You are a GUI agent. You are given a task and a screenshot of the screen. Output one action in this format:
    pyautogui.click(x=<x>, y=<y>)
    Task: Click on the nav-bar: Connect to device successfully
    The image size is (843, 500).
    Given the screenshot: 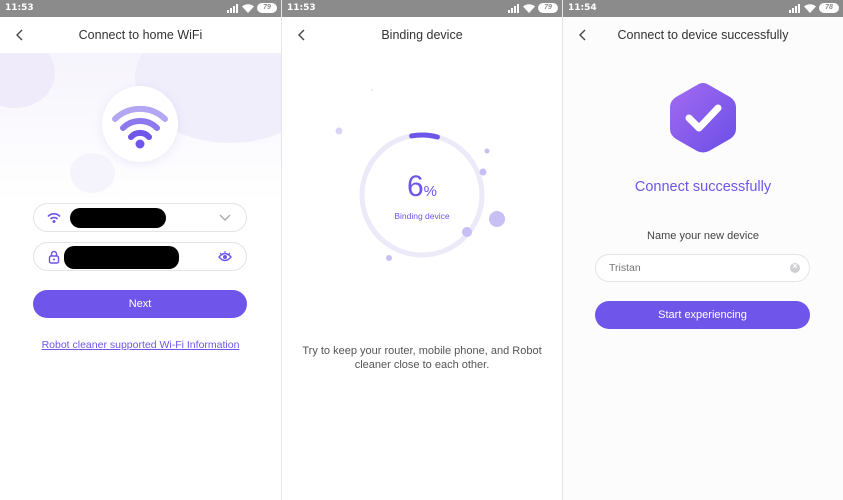 What is the action you would take?
    pyautogui.click(x=703, y=35)
    